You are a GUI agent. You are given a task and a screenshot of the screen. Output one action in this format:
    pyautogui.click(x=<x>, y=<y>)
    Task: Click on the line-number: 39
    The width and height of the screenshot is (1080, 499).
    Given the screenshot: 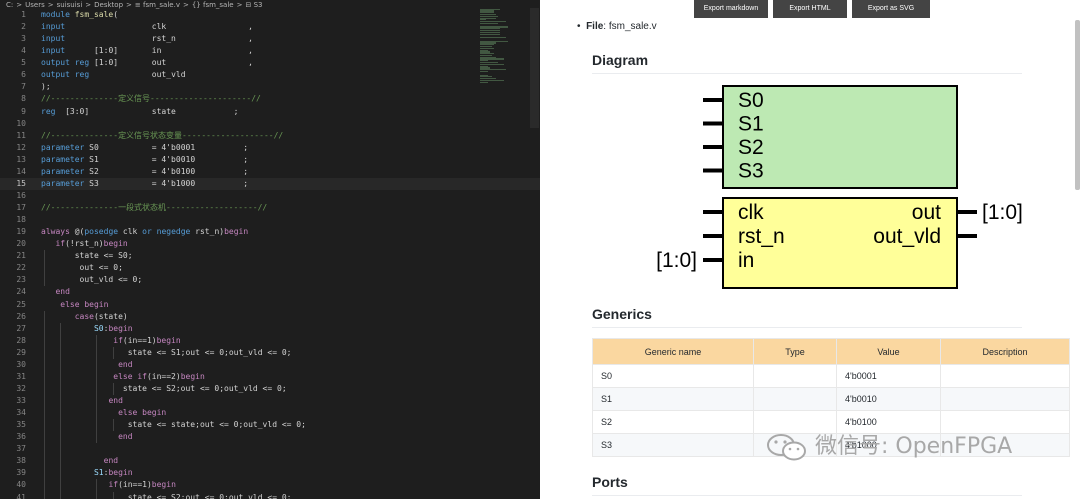 What is the action you would take?
    pyautogui.click(x=21, y=473)
    